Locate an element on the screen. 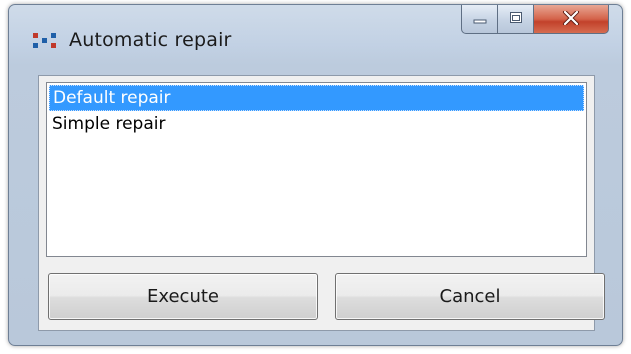 The height and width of the screenshot is (354, 631). cancel-button: Cancel is located at coordinates (470, 296).